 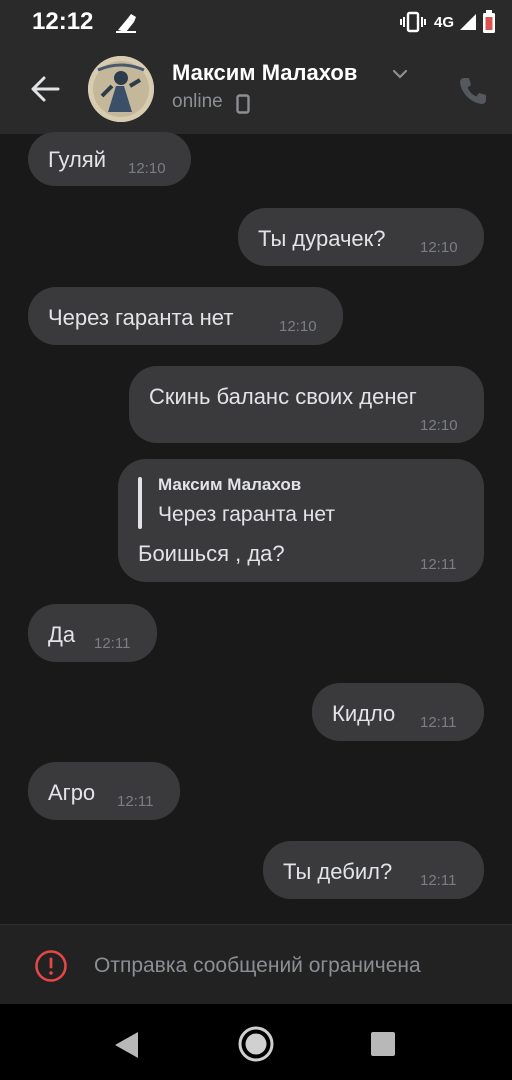 What do you see at coordinates (400, 74) in the screenshot?
I see `chevron-down-icon` at bounding box center [400, 74].